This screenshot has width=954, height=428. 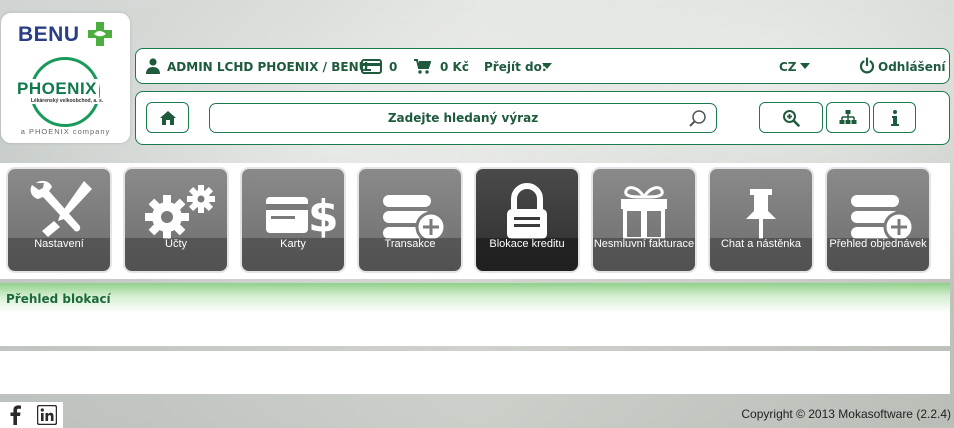 I want to click on info-button, so click(x=894, y=117).